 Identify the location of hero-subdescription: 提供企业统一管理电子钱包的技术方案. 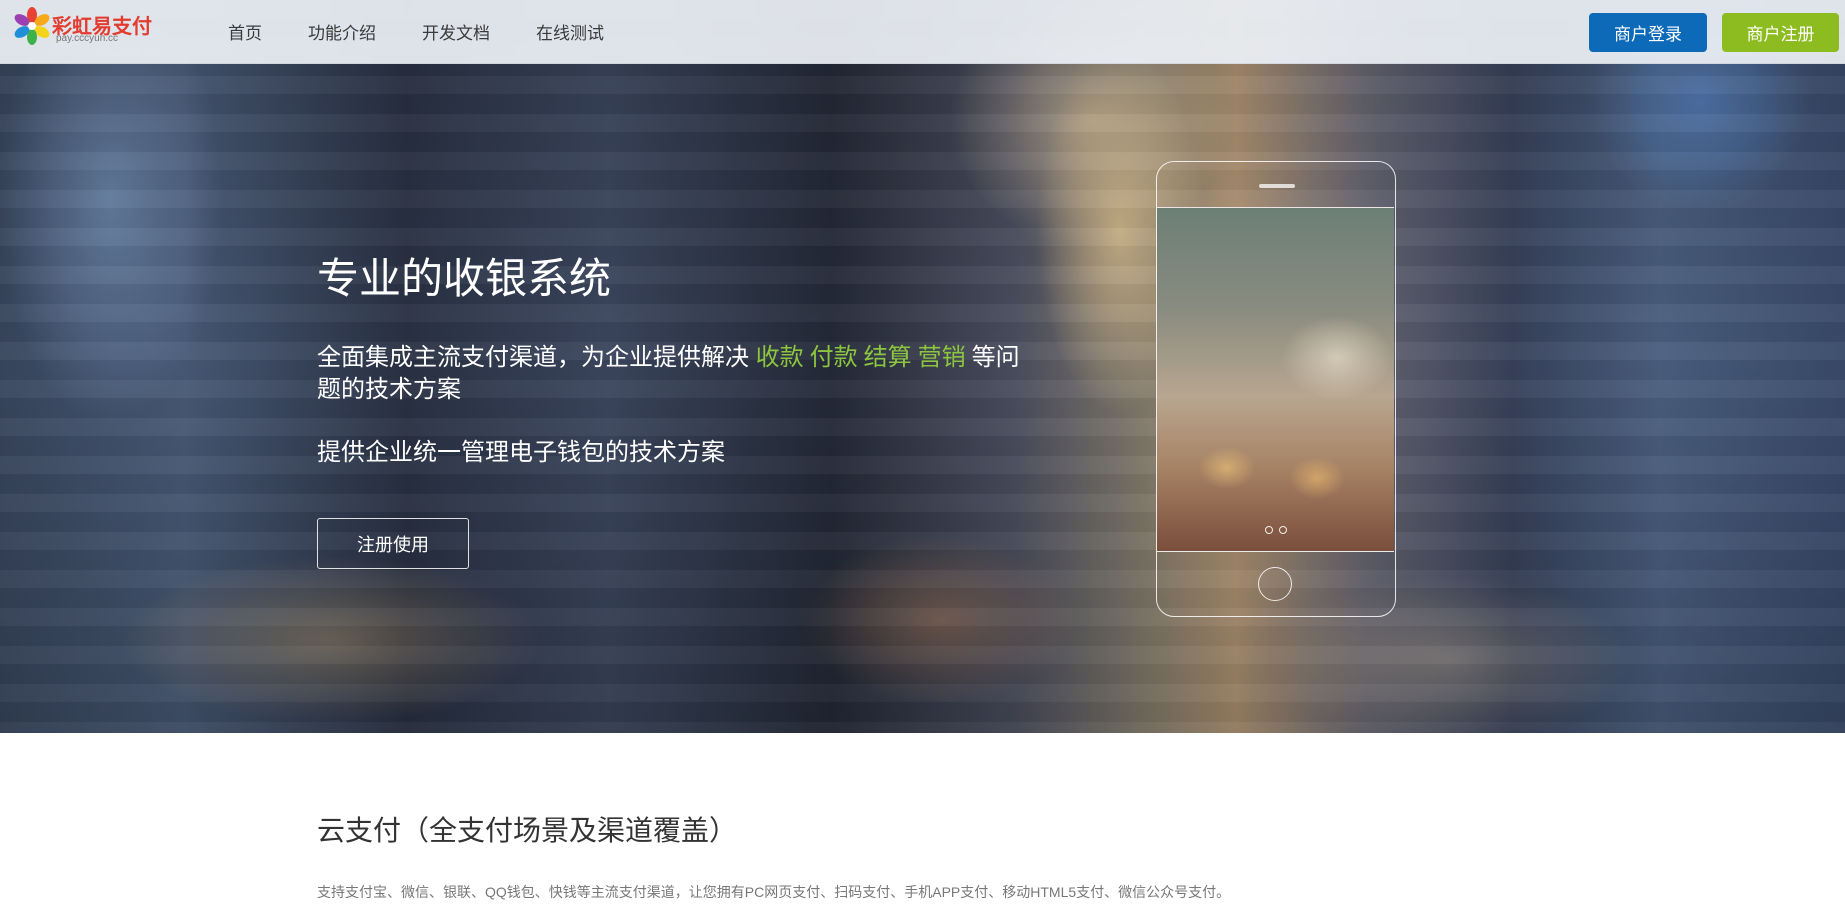
(521, 452).